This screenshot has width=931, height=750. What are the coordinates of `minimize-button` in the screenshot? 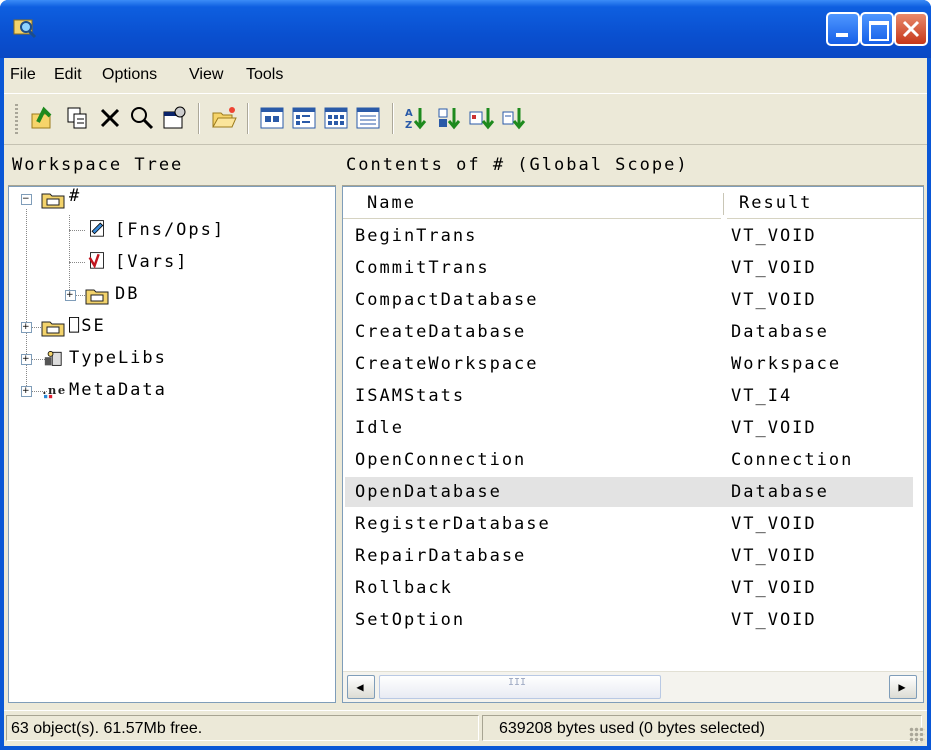 It's located at (843, 29).